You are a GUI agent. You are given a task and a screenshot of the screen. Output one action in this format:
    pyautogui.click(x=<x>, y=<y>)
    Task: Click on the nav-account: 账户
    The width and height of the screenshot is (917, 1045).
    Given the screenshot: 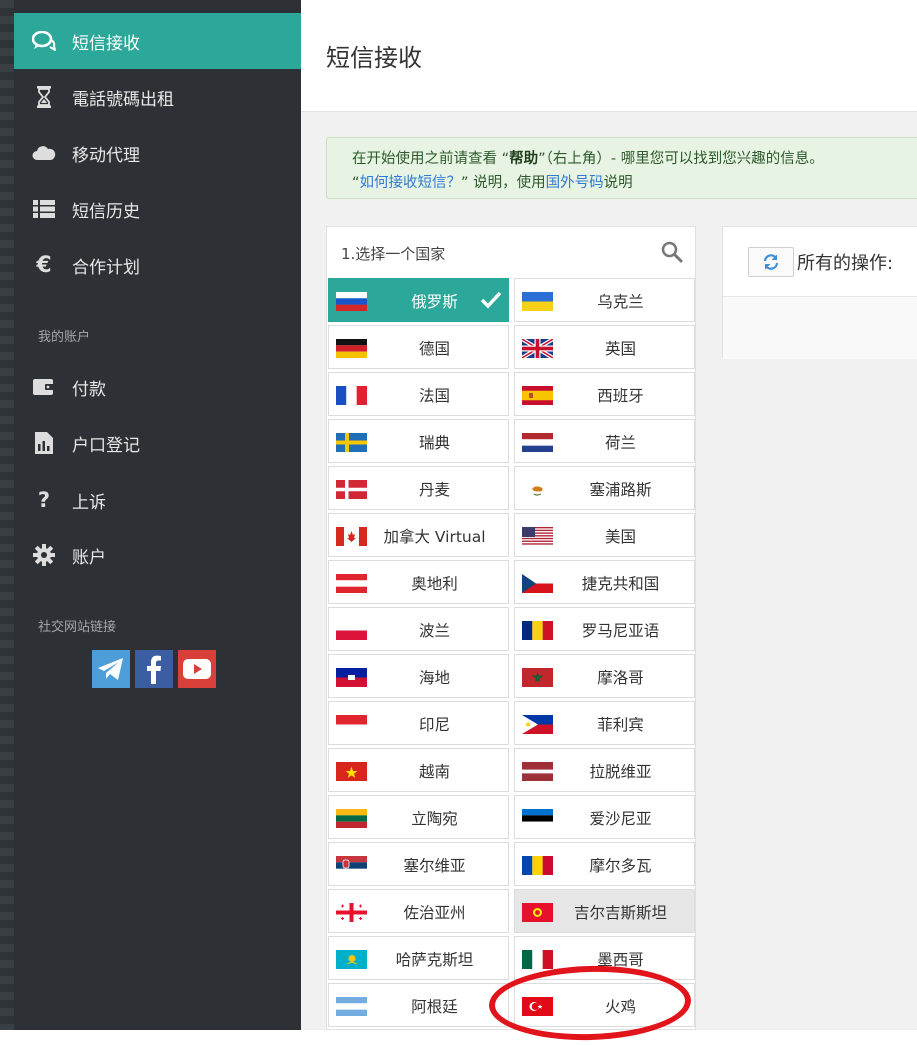 What is the action you would take?
    pyautogui.click(x=157, y=555)
    